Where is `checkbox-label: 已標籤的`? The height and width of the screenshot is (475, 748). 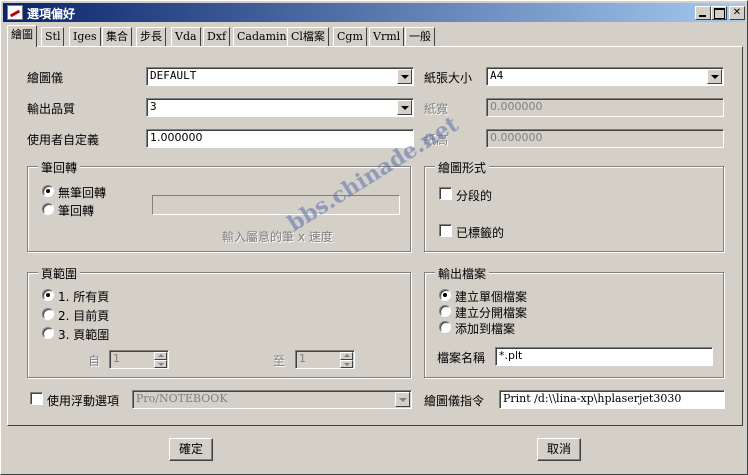
checkbox-label: 已標籤的 is located at coordinates (480, 233).